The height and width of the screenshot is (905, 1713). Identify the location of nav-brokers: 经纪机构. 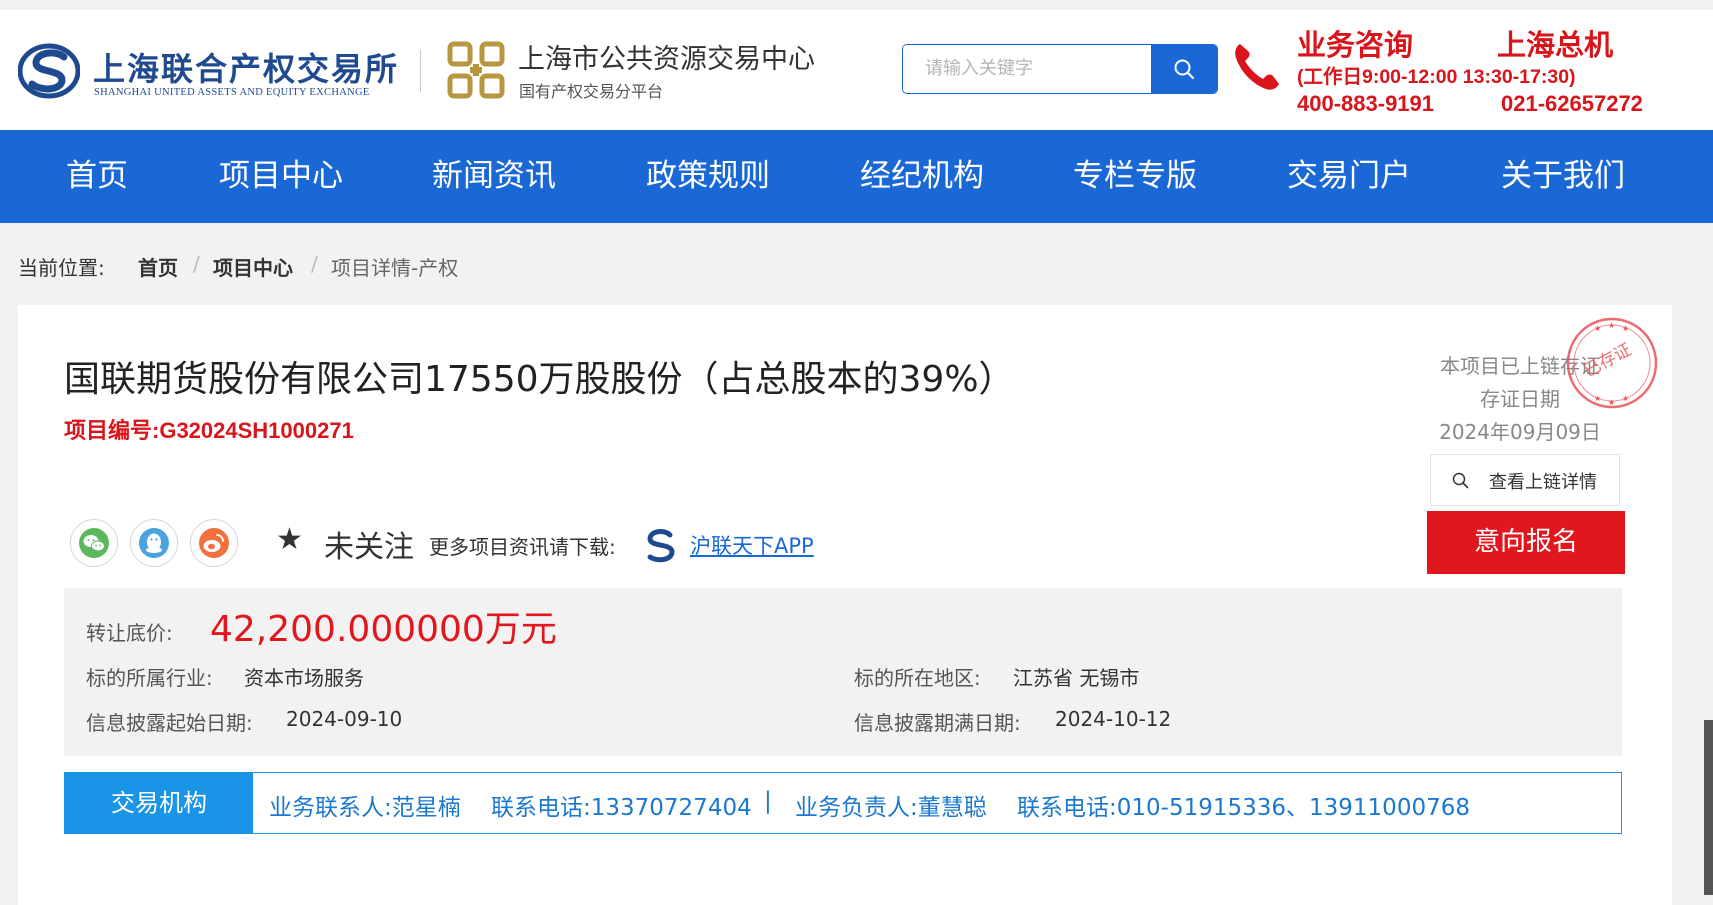
(922, 176).